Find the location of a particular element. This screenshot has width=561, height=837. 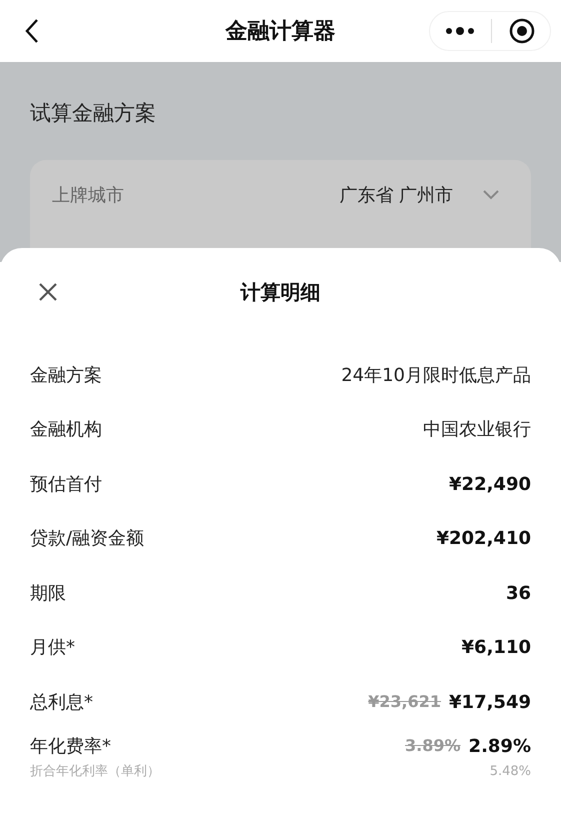

row-label: 预估首付 is located at coordinates (66, 484).